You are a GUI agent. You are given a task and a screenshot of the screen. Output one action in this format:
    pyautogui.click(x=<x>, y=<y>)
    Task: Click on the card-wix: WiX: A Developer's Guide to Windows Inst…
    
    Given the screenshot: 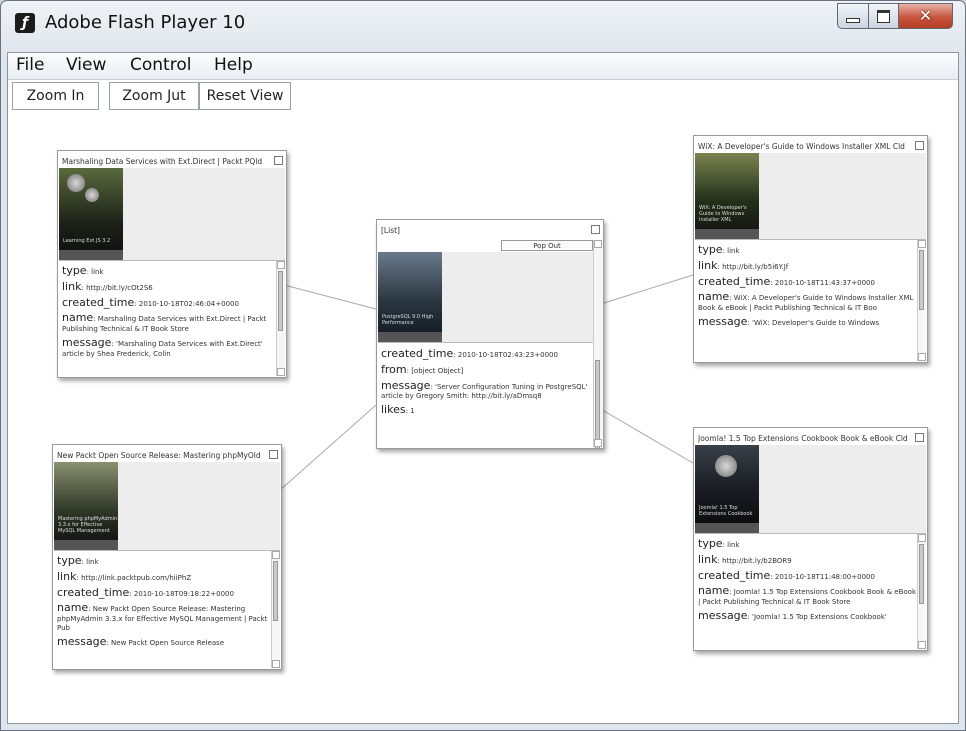 What is the action you would take?
    pyautogui.click(x=810, y=249)
    